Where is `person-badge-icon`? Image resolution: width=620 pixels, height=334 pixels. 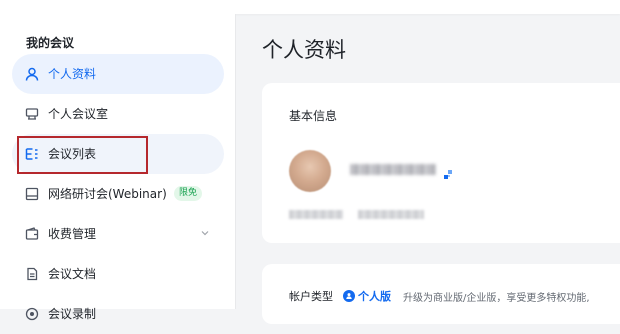
person-badge-icon is located at coordinates (349, 296).